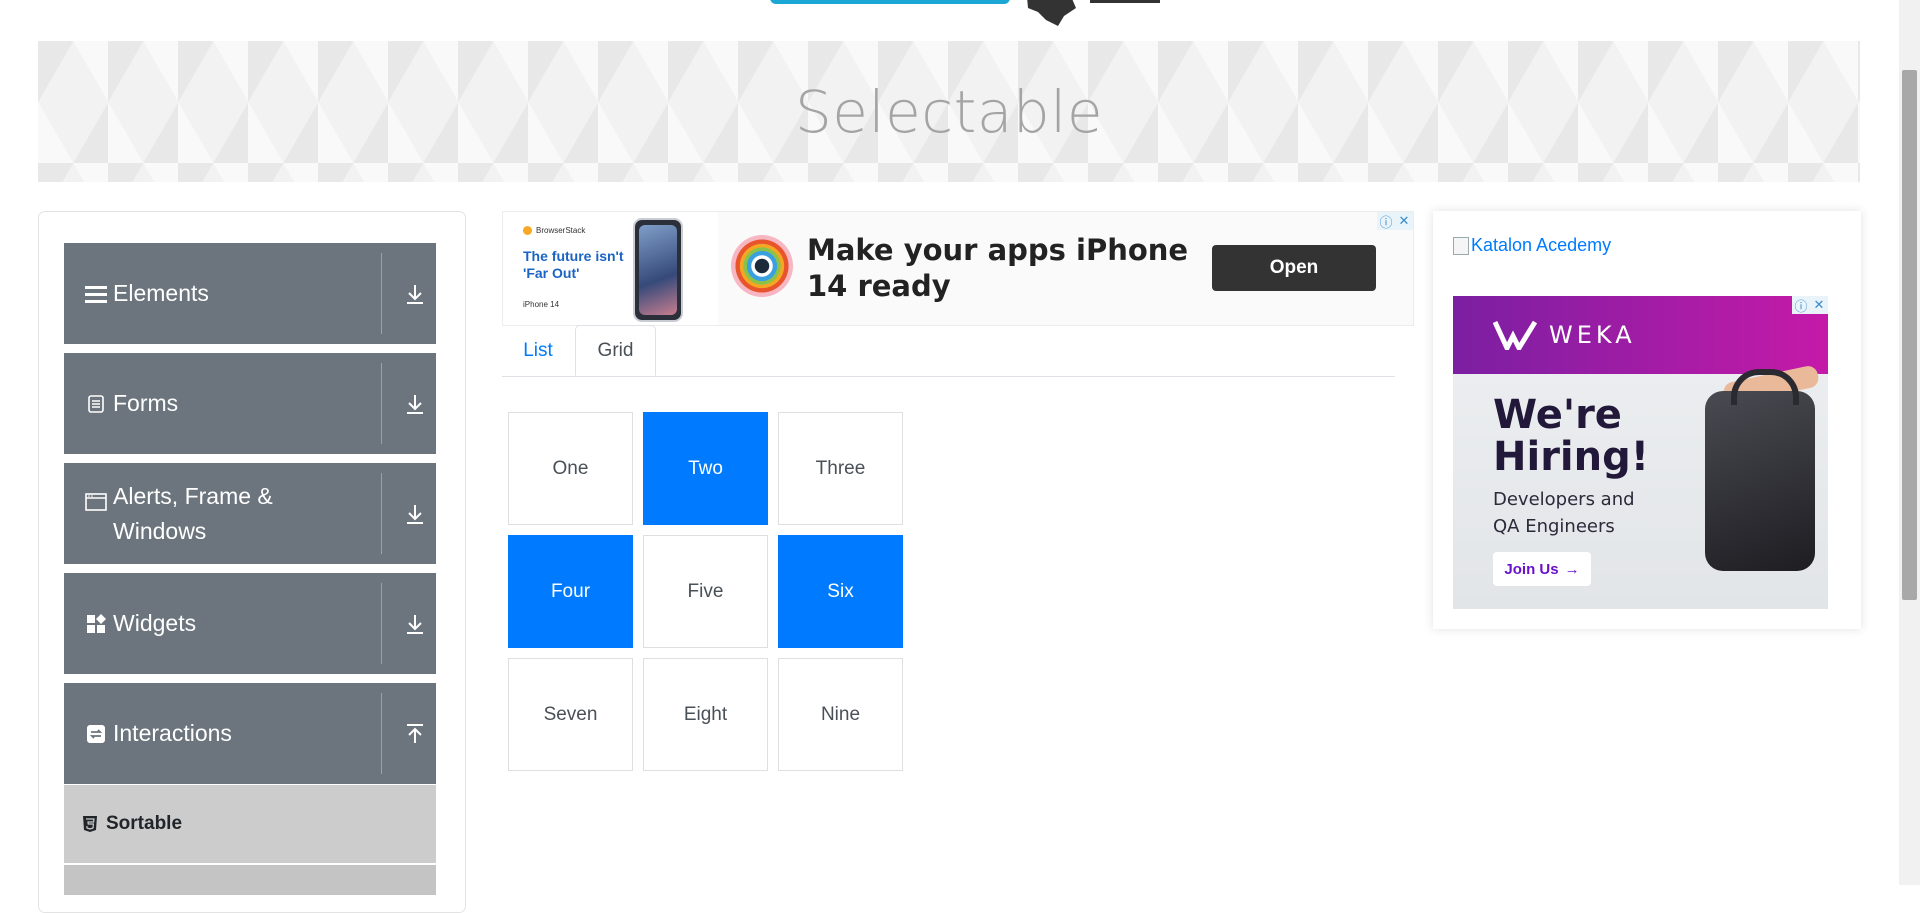 This screenshot has height=913, width=1920. Describe the element at coordinates (415, 733) in the screenshot. I see `upload-icon` at that location.